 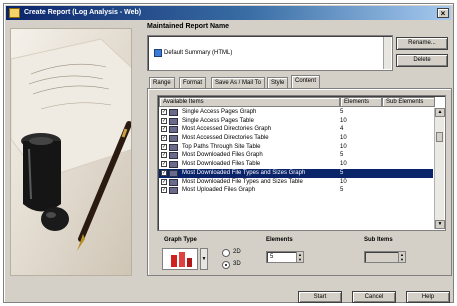 I want to click on row-item-name: Most Downloaded Files Graph, so click(x=222, y=155).